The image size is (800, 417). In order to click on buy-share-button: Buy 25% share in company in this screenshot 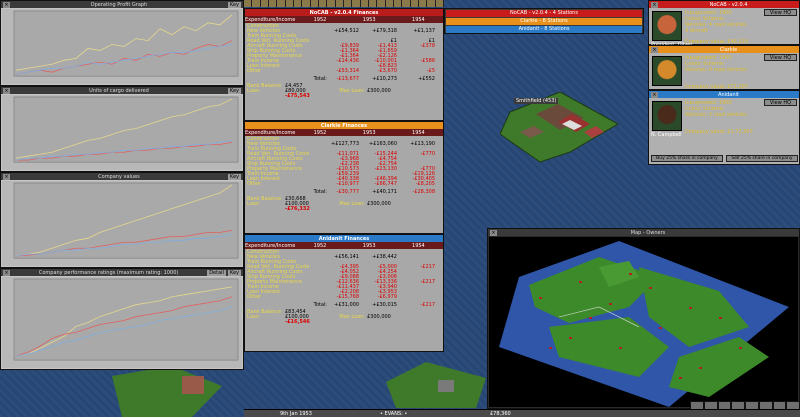, I will do `click(687, 158)`.